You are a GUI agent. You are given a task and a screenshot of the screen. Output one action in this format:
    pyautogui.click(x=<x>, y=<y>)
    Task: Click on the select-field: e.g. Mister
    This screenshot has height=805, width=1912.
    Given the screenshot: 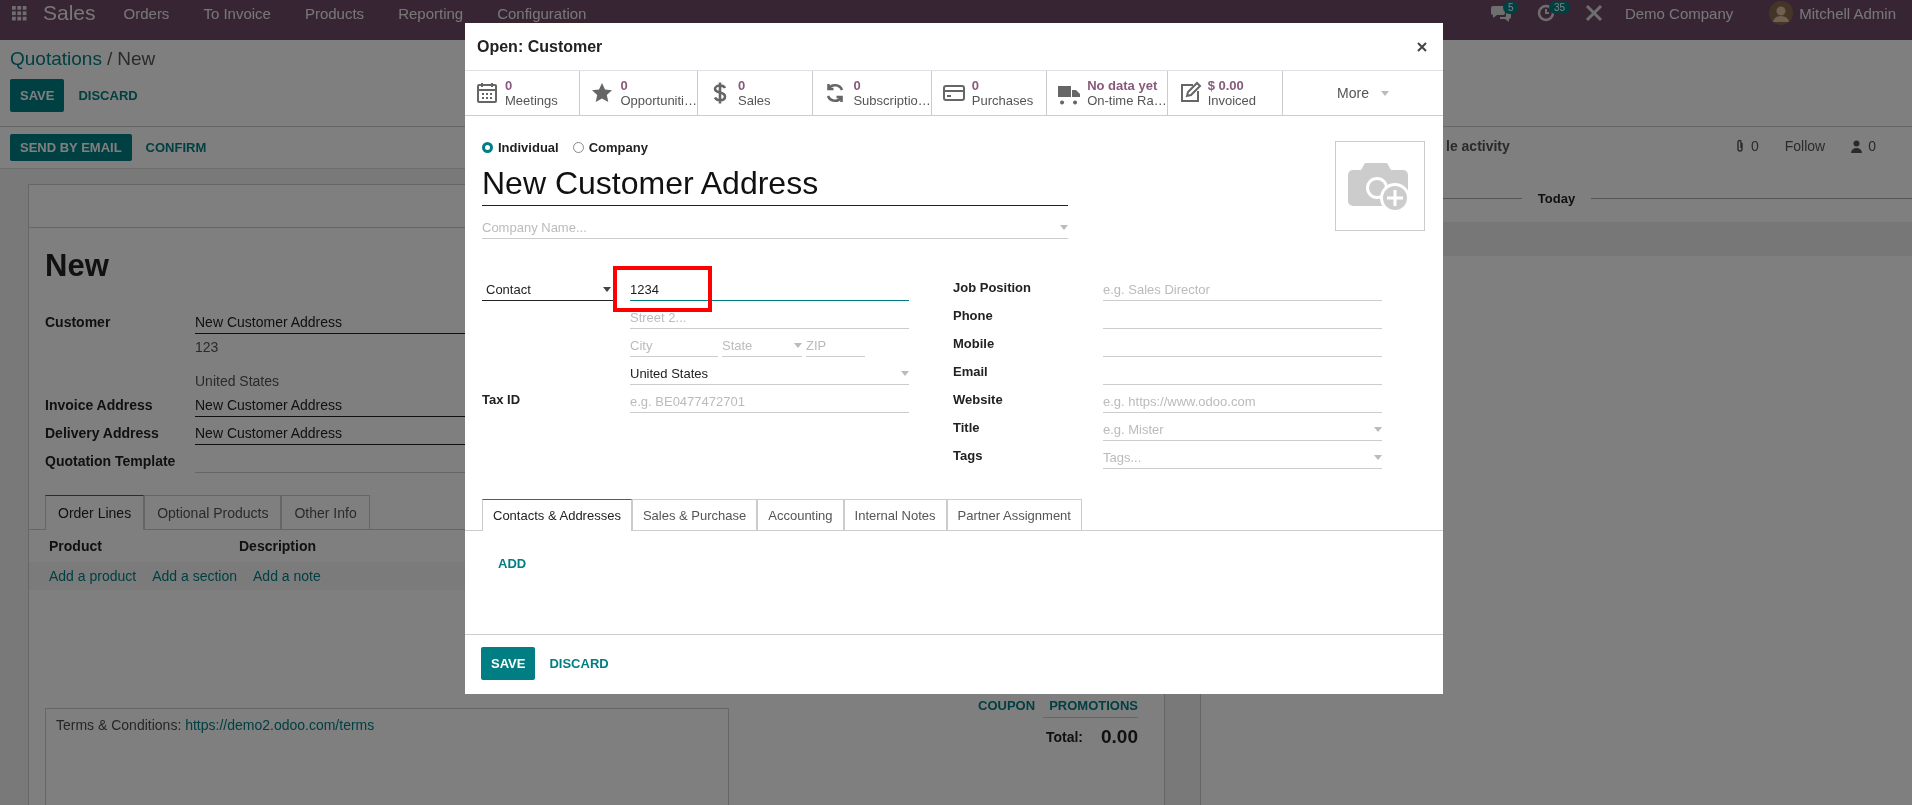 What is the action you would take?
    pyautogui.click(x=1242, y=429)
    